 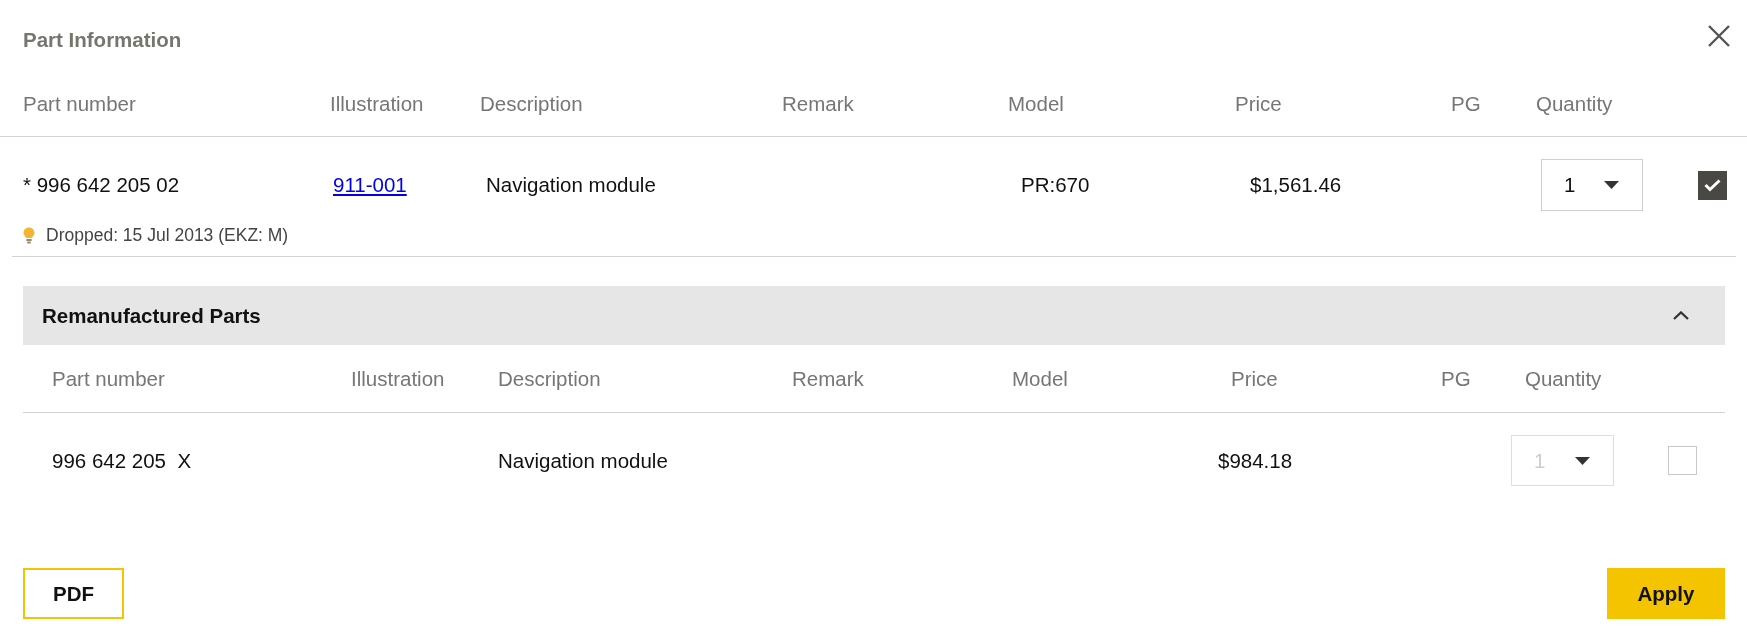 What do you see at coordinates (101, 185) in the screenshot?
I see `part-number-text: * 996 642 205 02` at bounding box center [101, 185].